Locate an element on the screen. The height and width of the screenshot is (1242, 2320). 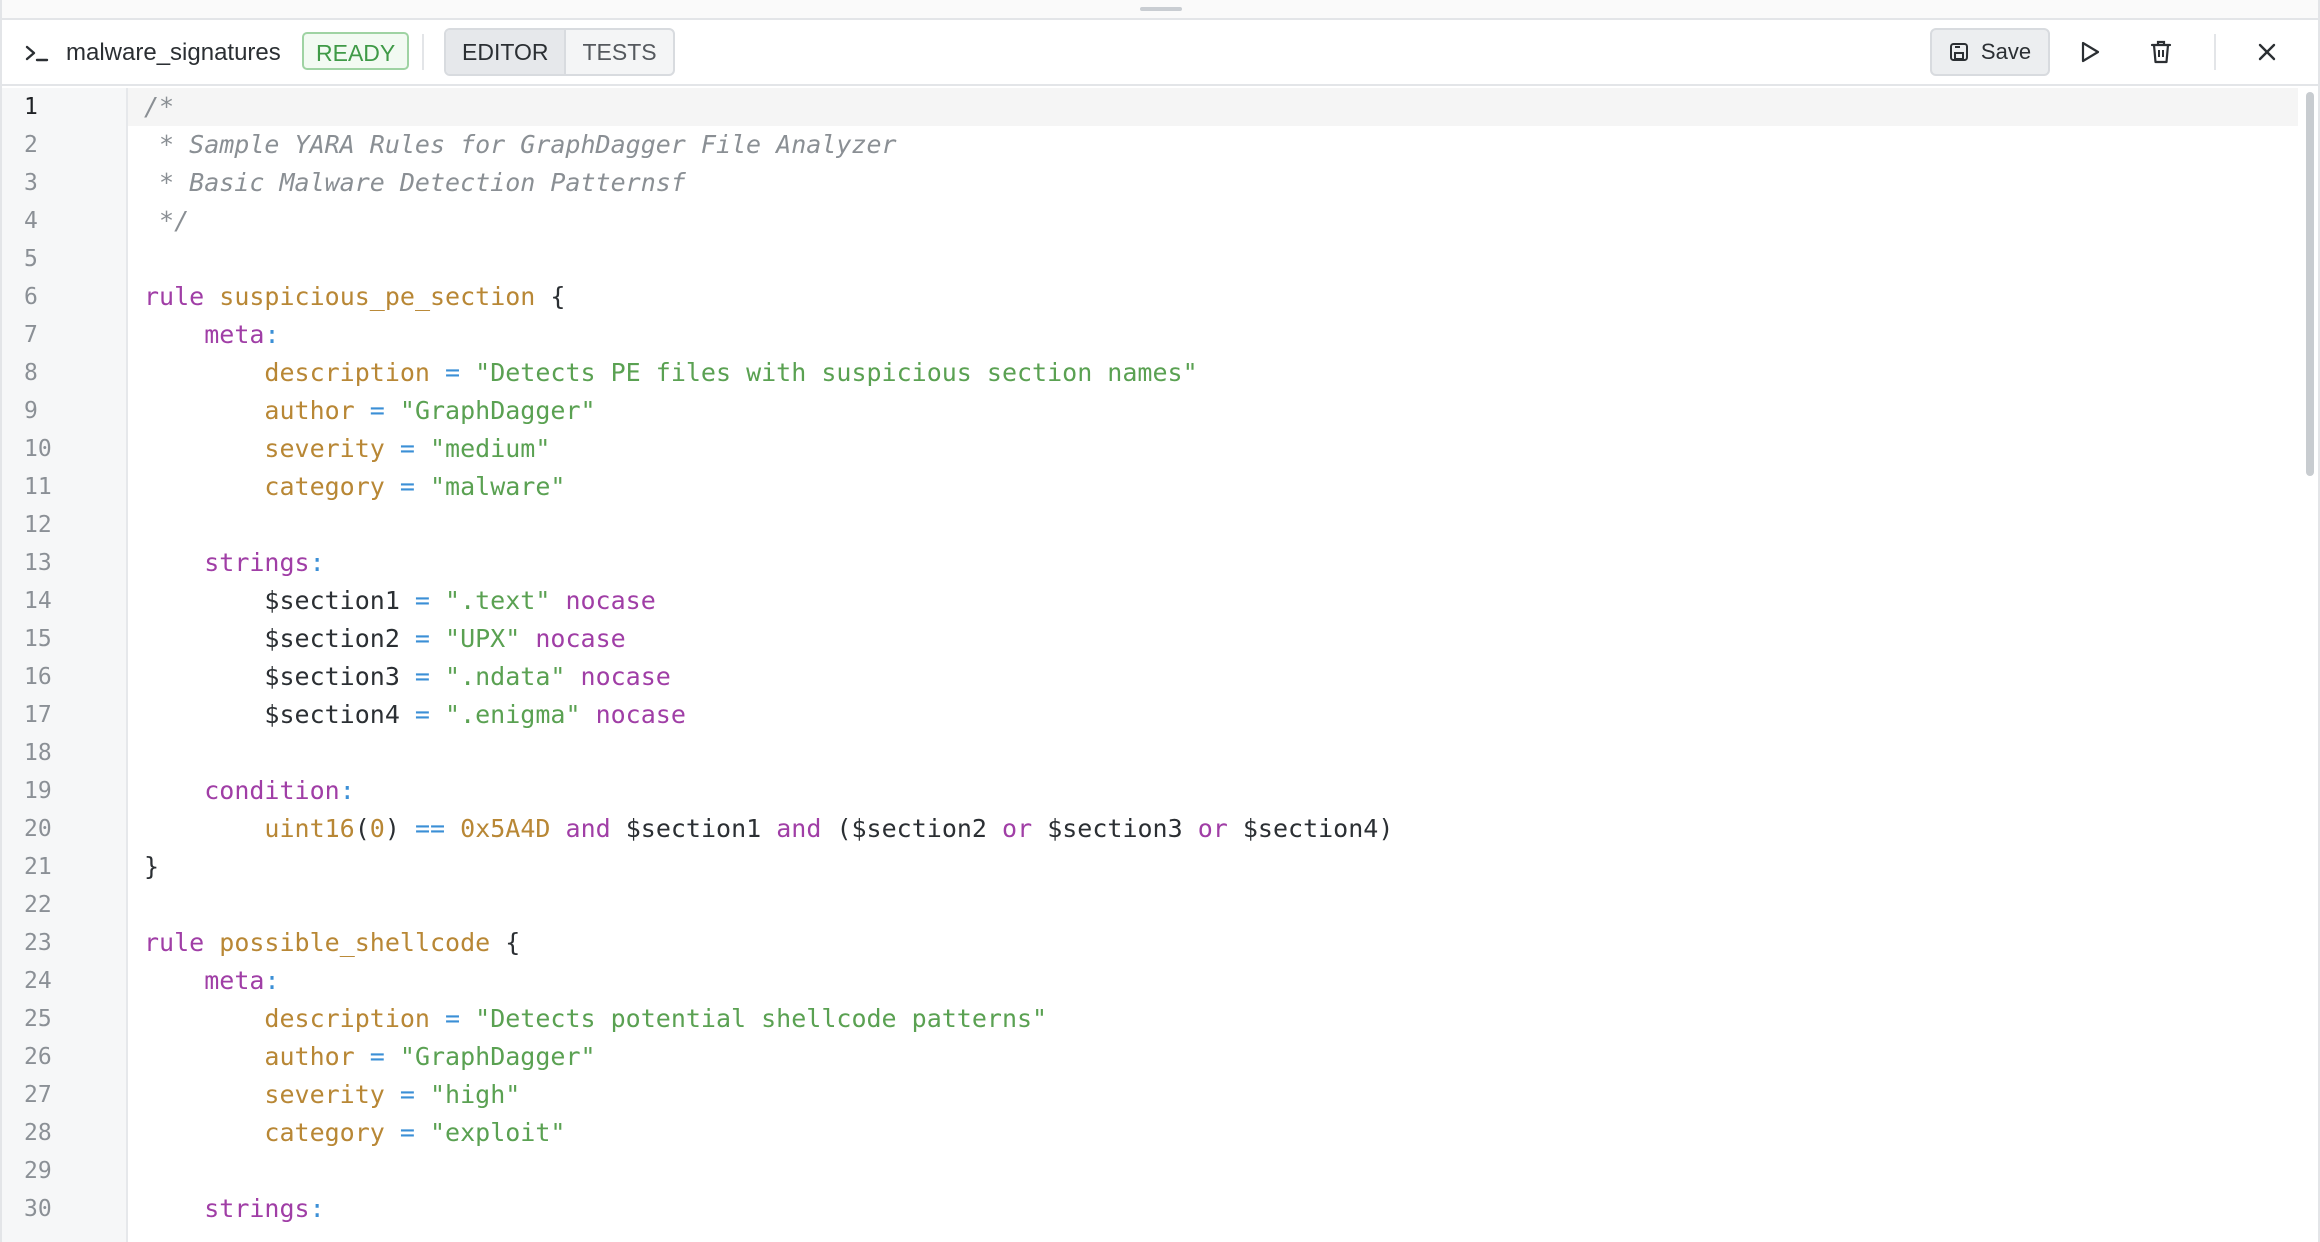
line-number: 27 is located at coordinates (38, 1095).